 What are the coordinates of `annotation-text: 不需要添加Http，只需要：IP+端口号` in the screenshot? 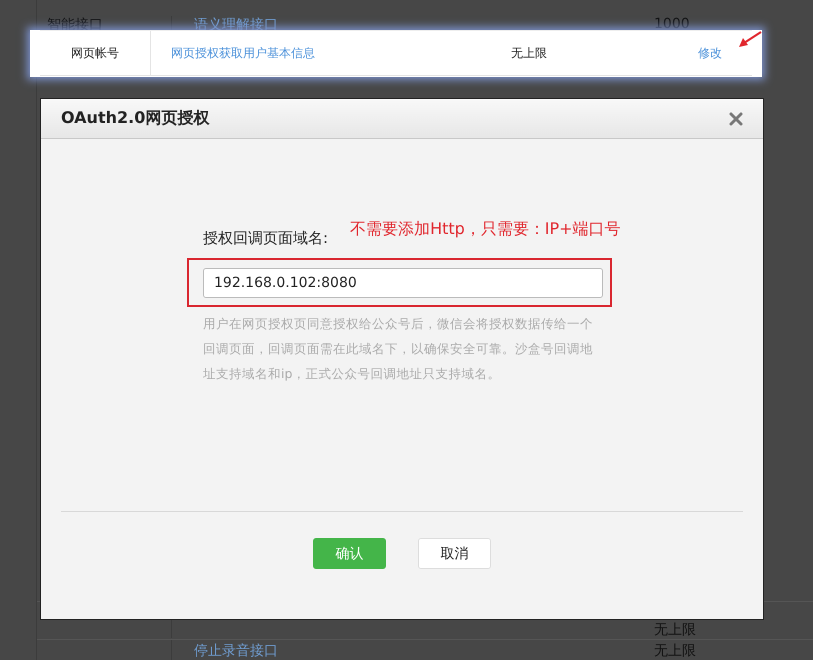 It's located at (485, 229).